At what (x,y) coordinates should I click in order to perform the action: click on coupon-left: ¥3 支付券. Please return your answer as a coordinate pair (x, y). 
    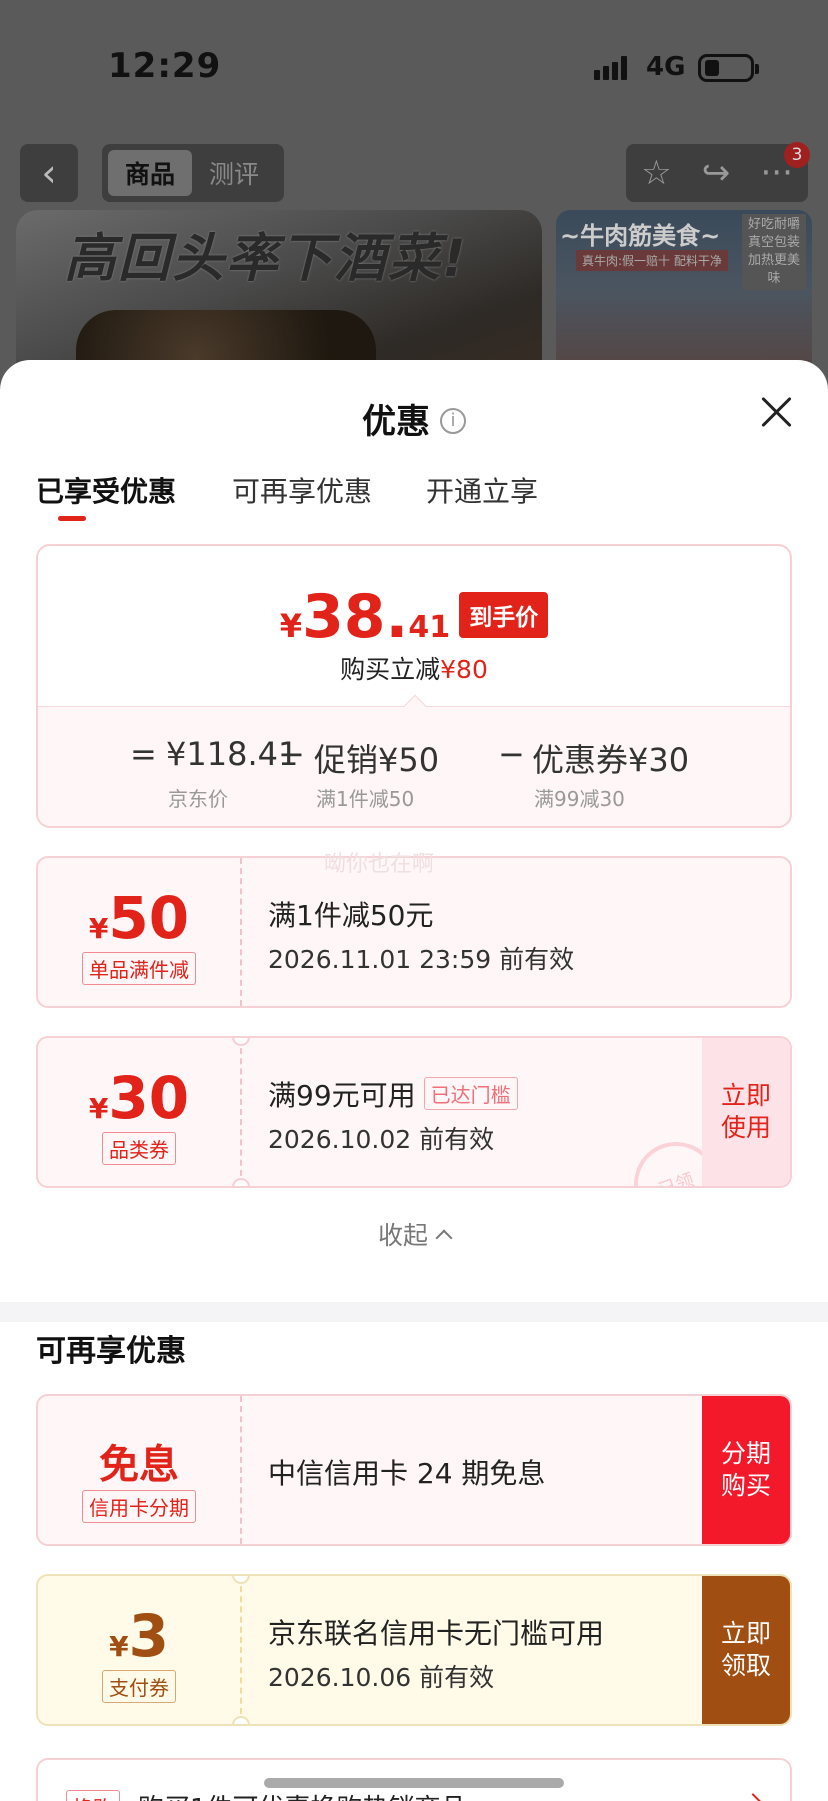
    Looking at the image, I should click on (139, 1650).